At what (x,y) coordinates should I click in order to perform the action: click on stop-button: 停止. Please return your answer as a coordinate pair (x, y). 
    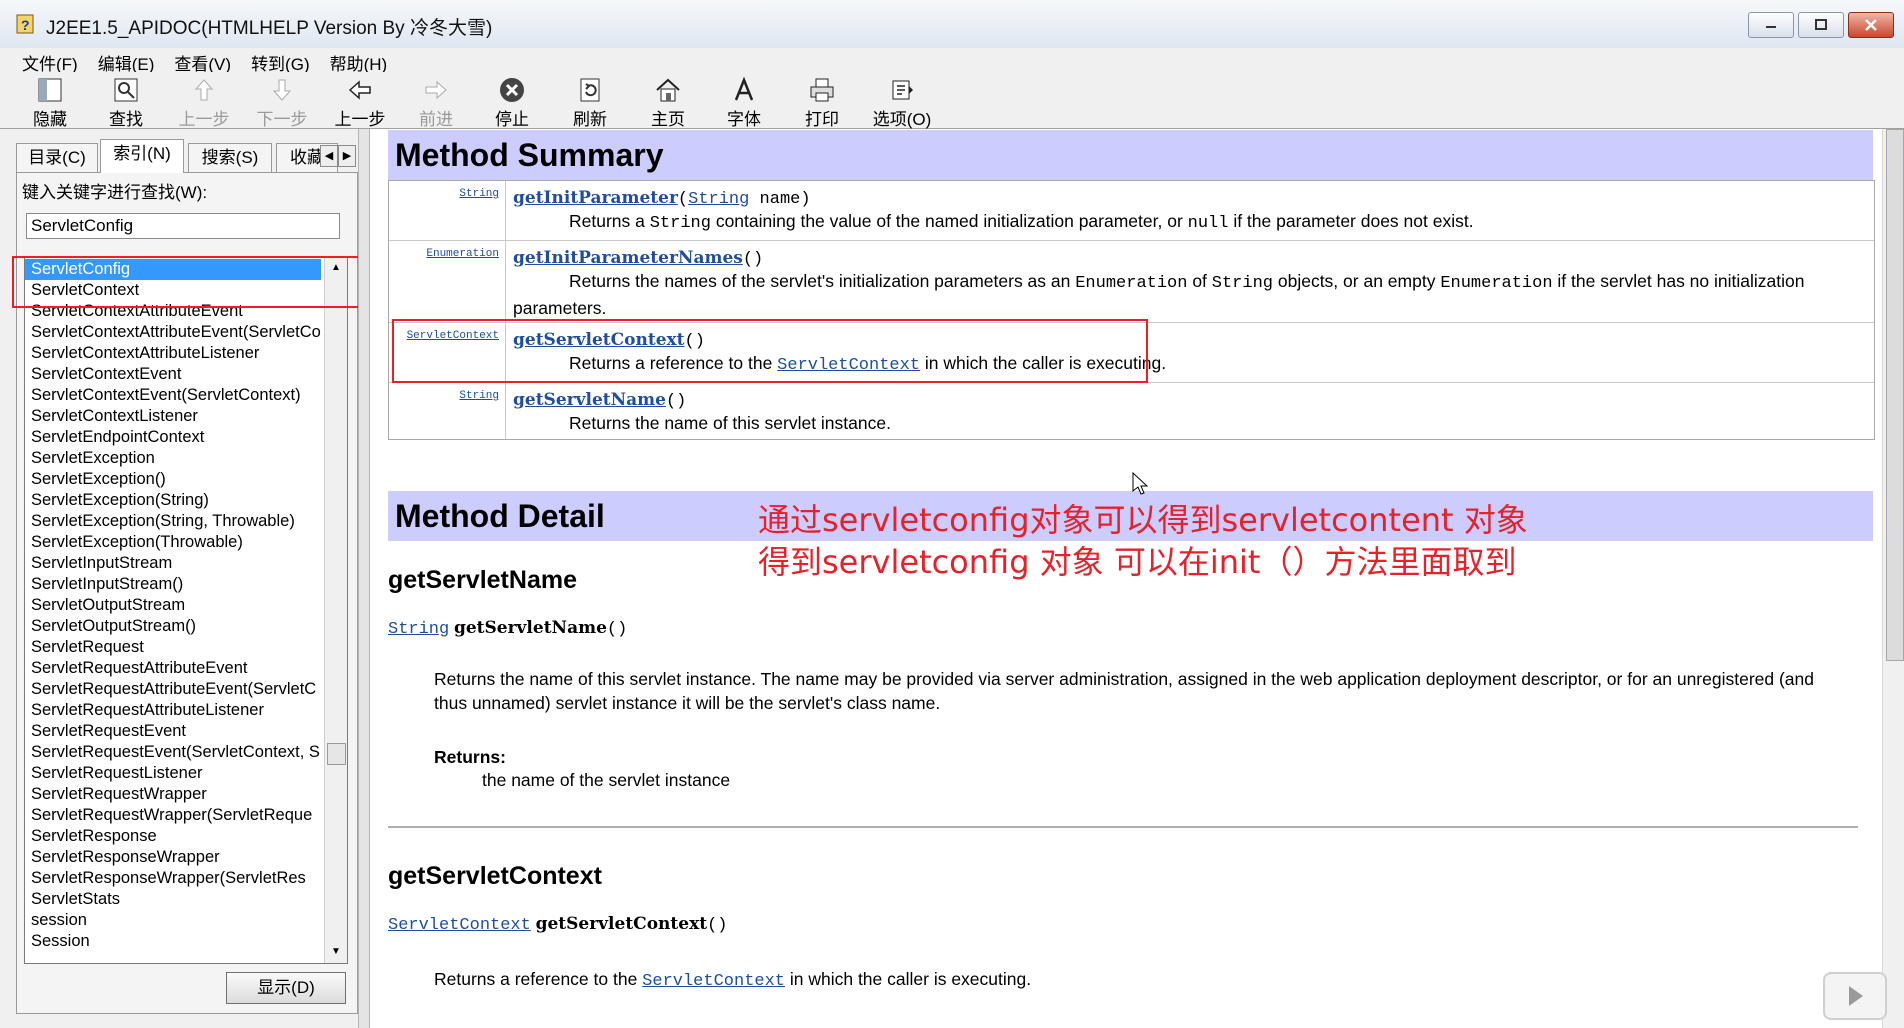
    Looking at the image, I should click on (512, 102).